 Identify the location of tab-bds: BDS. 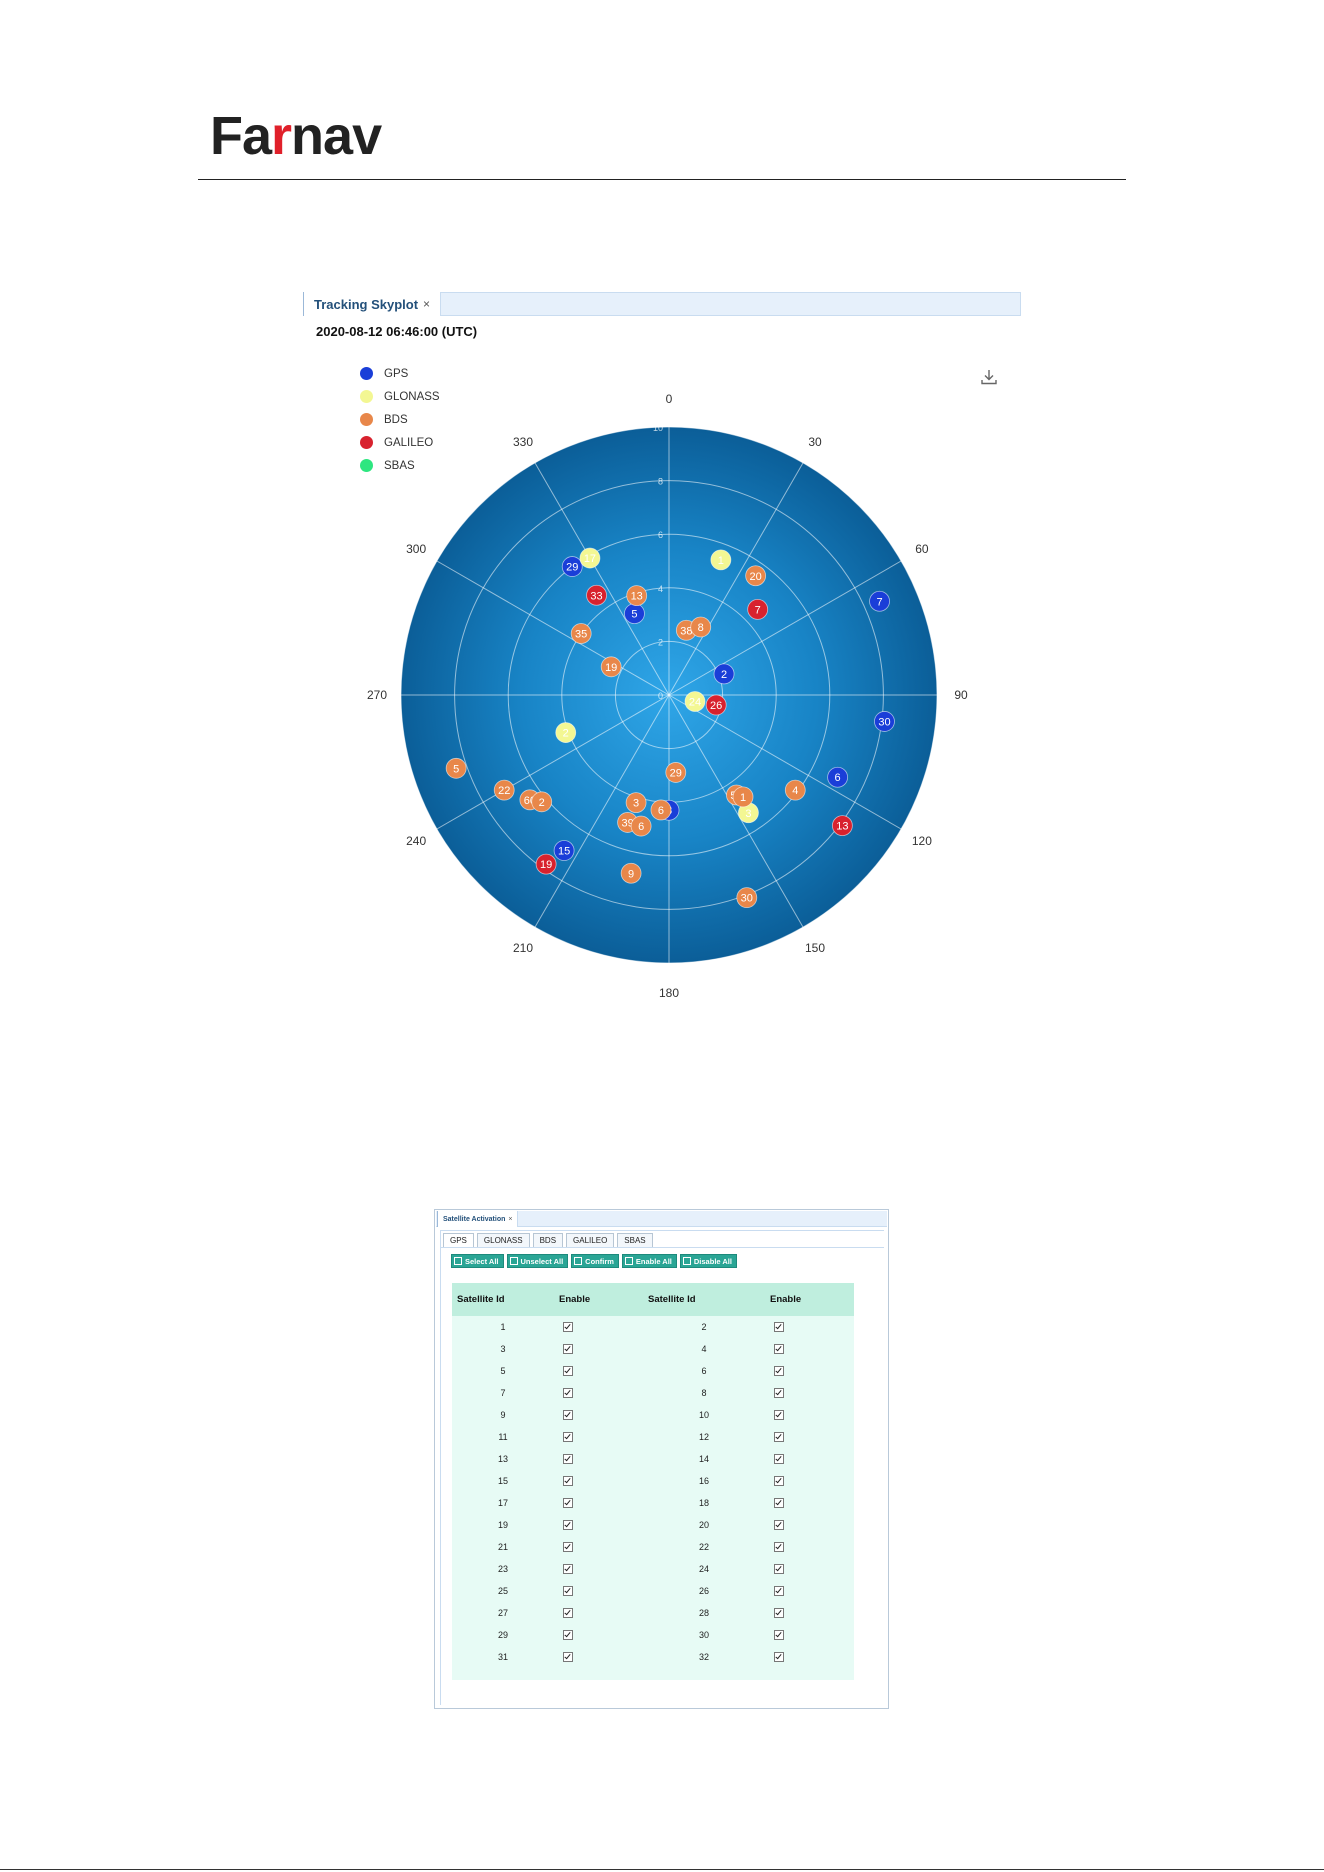
(548, 1240).